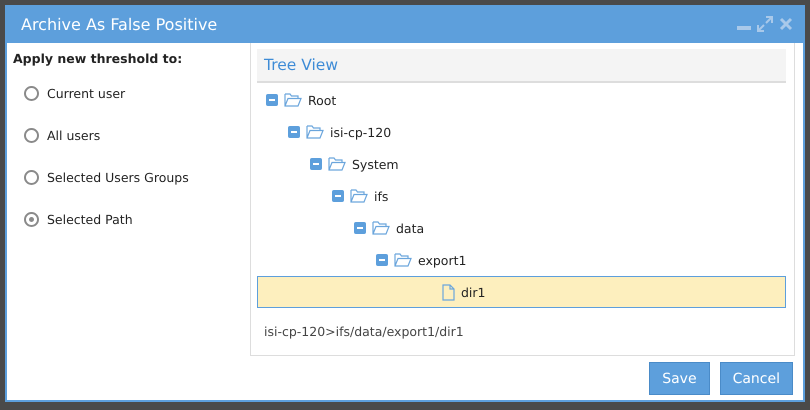  What do you see at coordinates (364, 331) in the screenshot?
I see `selected-path: isi-cp-120>ifs/data/export1/dir1` at bounding box center [364, 331].